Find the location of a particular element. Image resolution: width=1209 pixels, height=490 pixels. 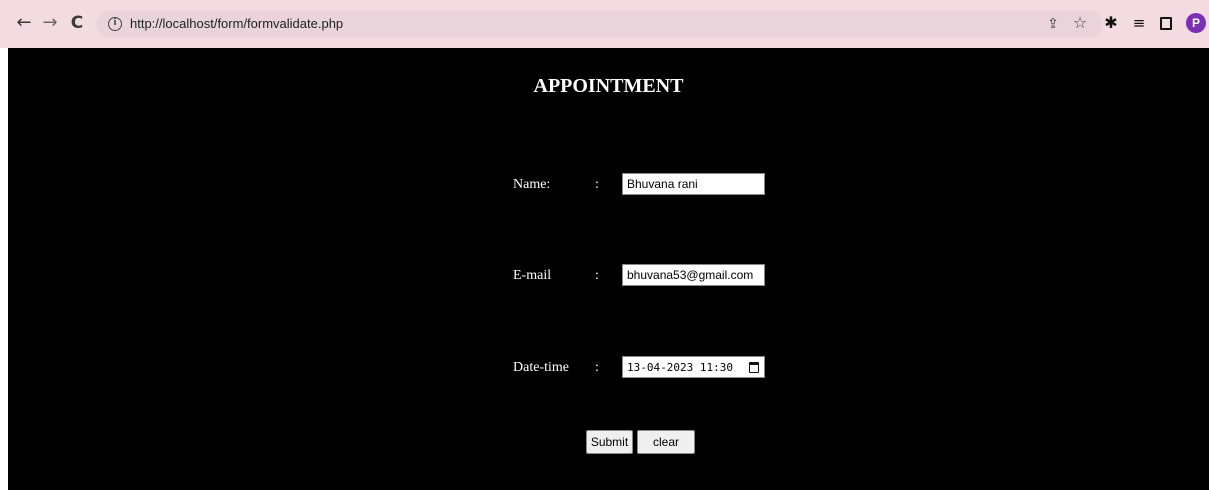

page-title: APPOINTMENT is located at coordinates (608, 86).